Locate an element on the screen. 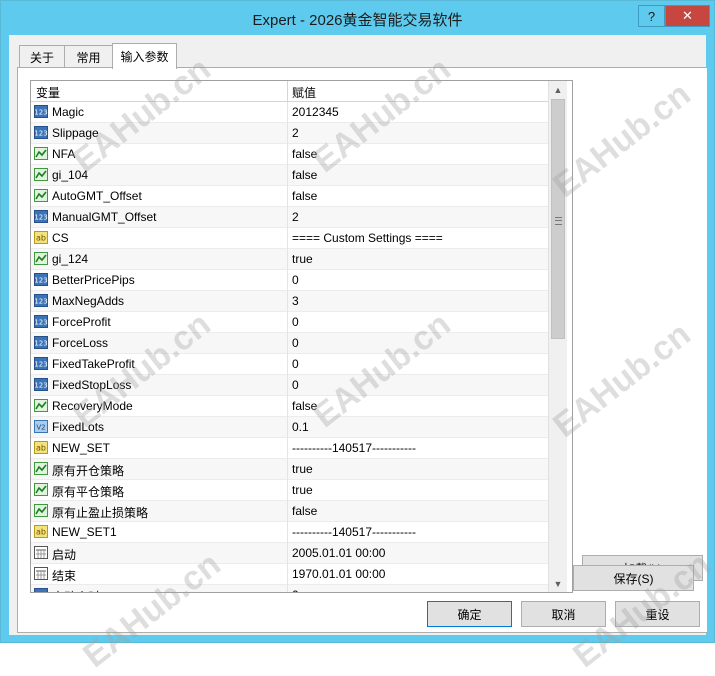 This screenshot has height=676, width=715. parameter-row: 123 ForceLoss 0 is located at coordinates (289, 343).